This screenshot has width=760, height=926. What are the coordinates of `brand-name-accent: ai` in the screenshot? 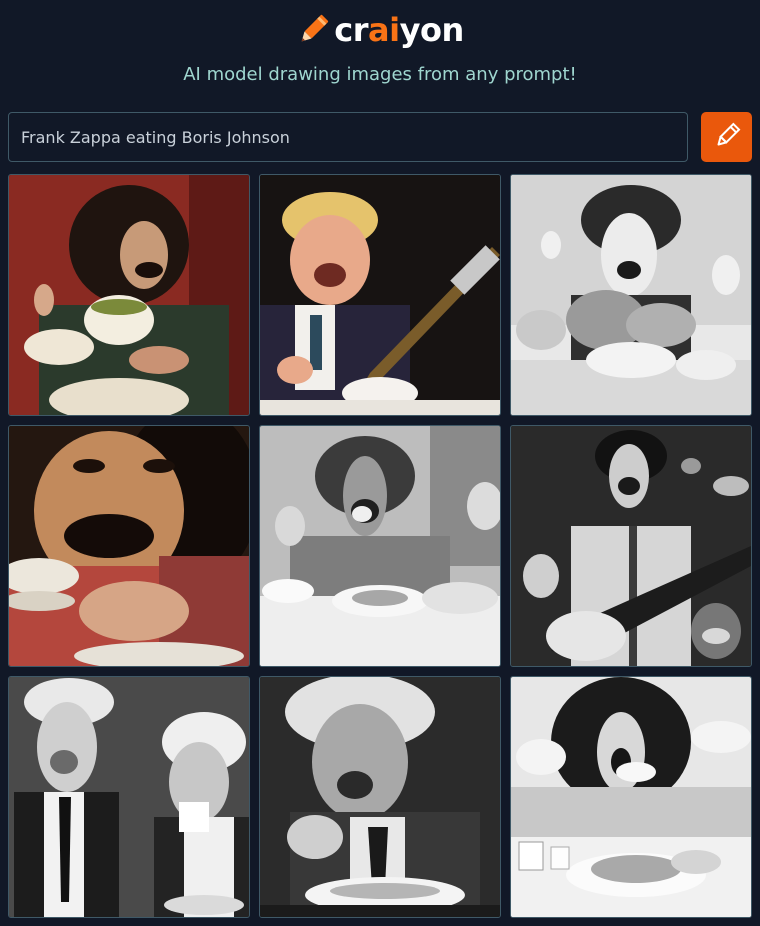 It's located at (384, 30).